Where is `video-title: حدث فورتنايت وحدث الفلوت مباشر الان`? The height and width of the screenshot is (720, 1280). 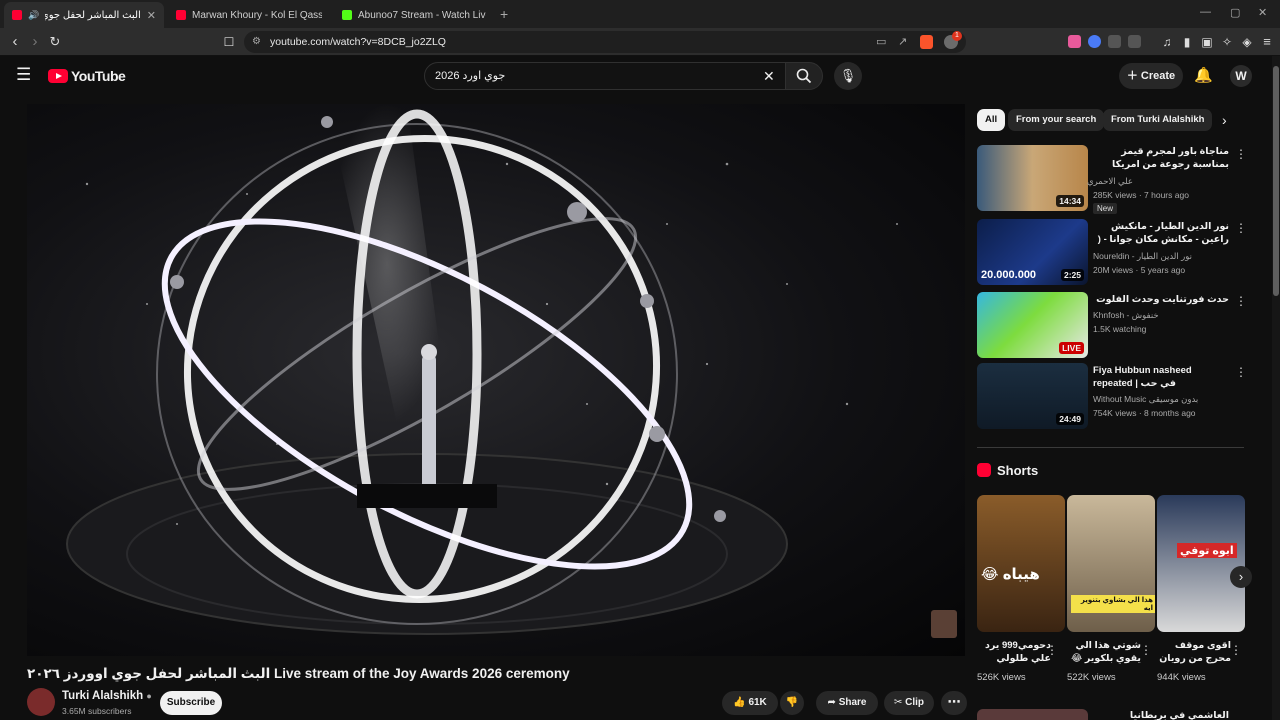 video-title: حدث فورتنايت وحدث الفلوت مباشر الان is located at coordinates (1161, 300).